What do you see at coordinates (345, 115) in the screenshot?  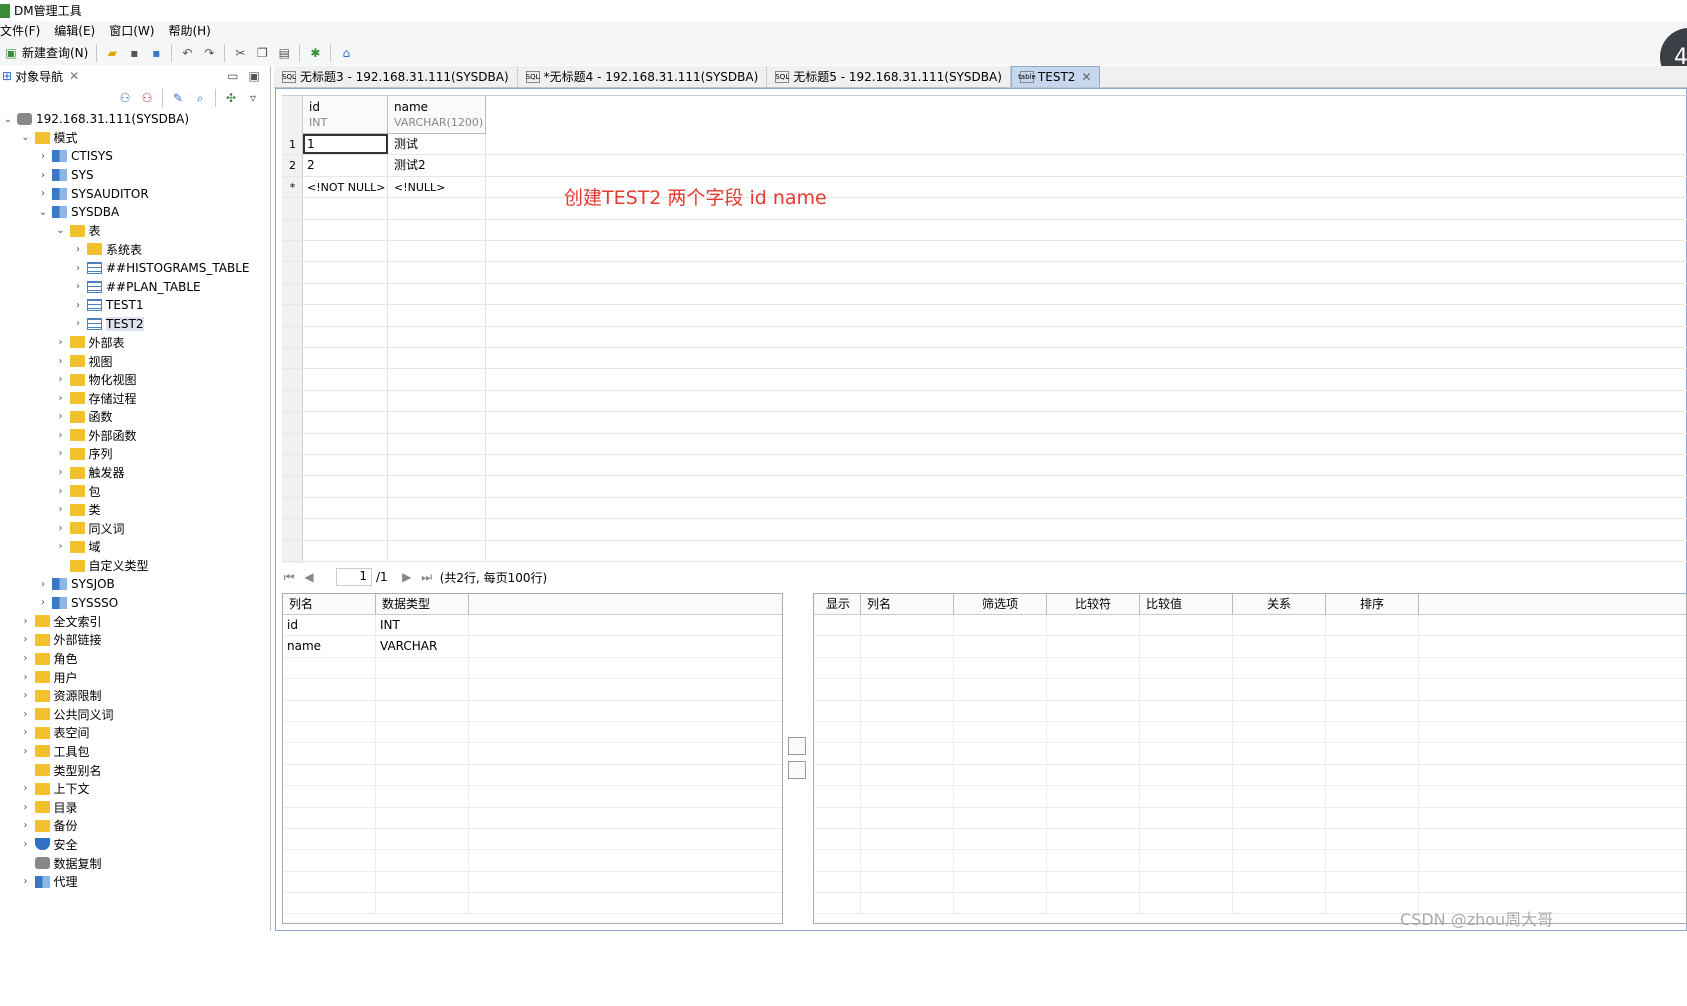 I see `column-header-id: id INT` at bounding box center [345, 115].